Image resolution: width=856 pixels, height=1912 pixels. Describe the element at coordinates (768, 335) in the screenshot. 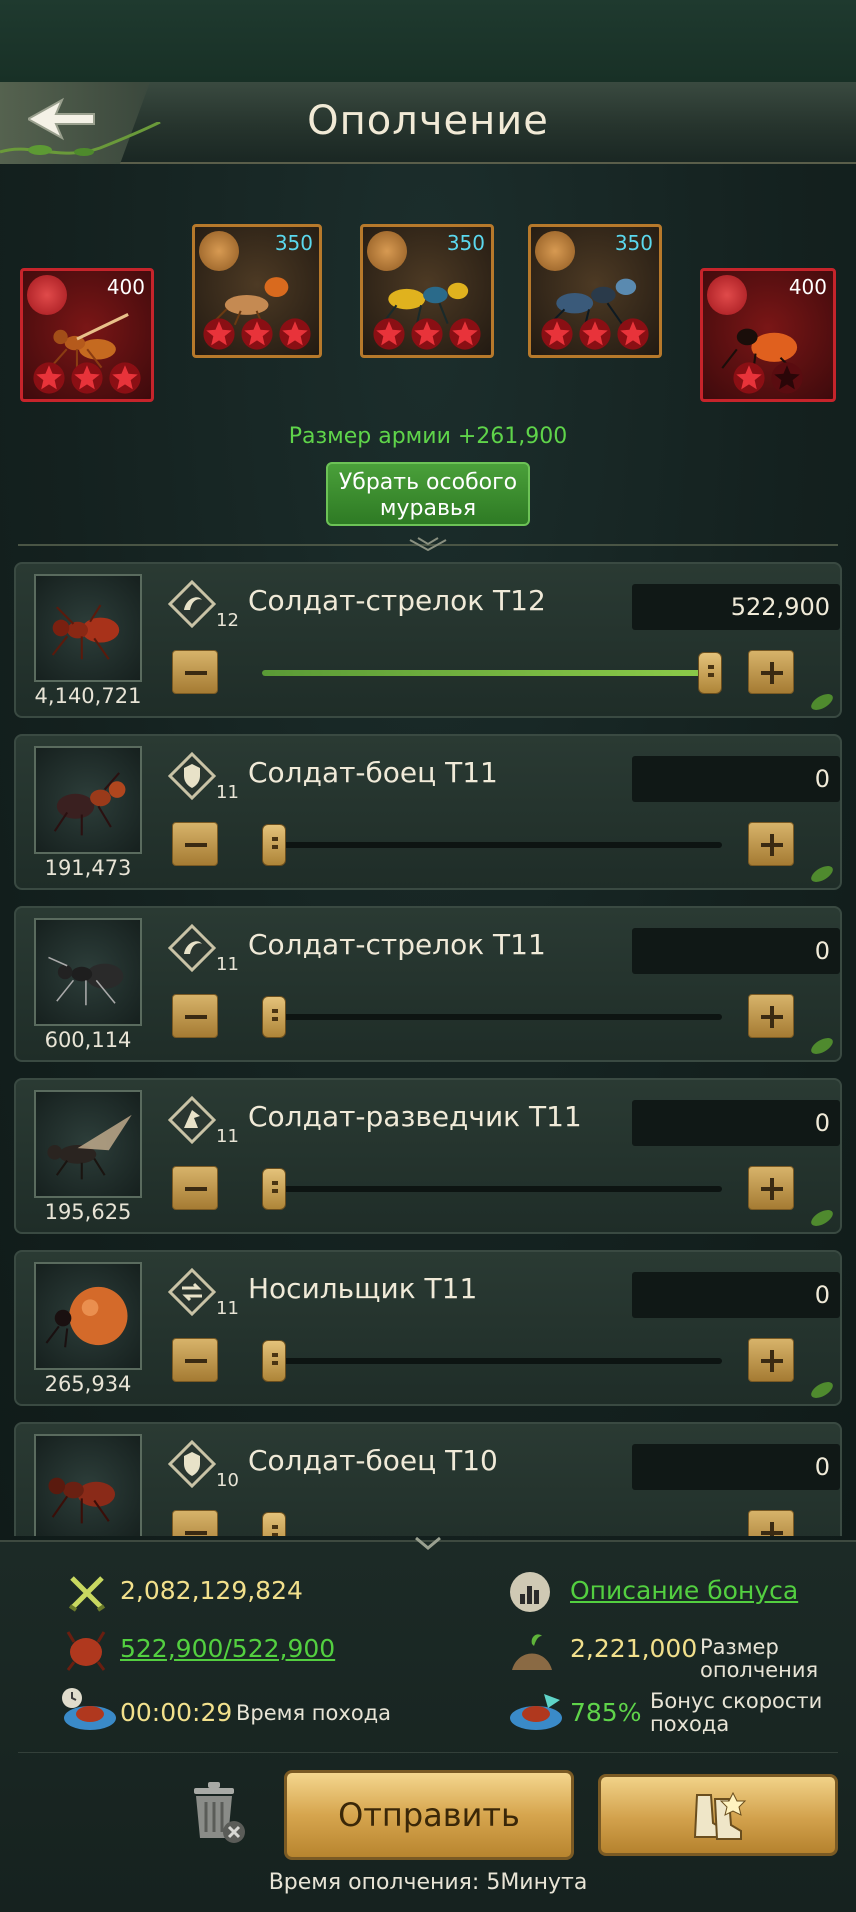

I see `hero-slot-5: 400` at that location.